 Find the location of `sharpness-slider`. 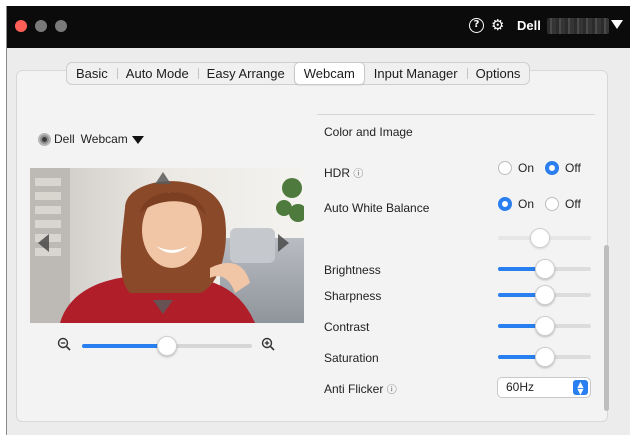

sharpness-slider is located at coordinates (544, 295).